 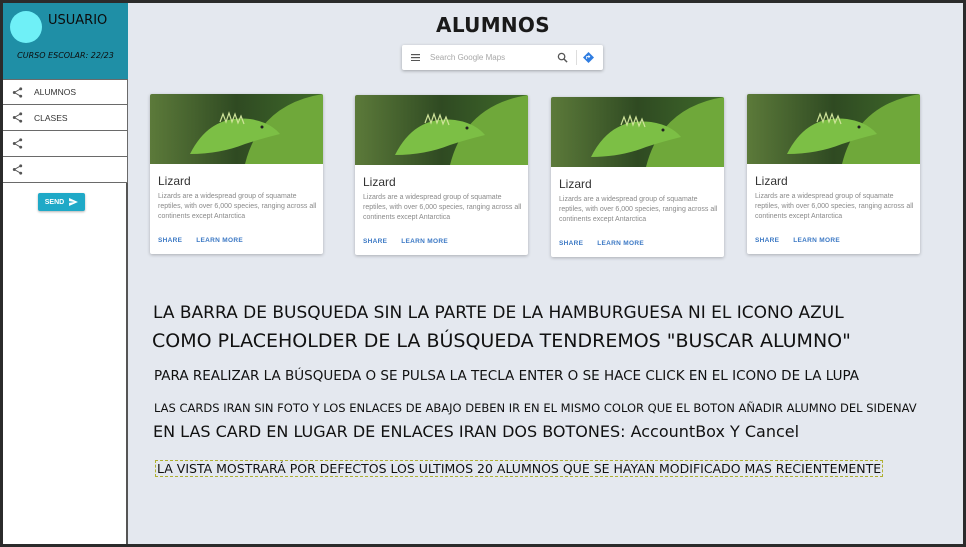 I want to click on send-icon, so click(x=74, y=202).